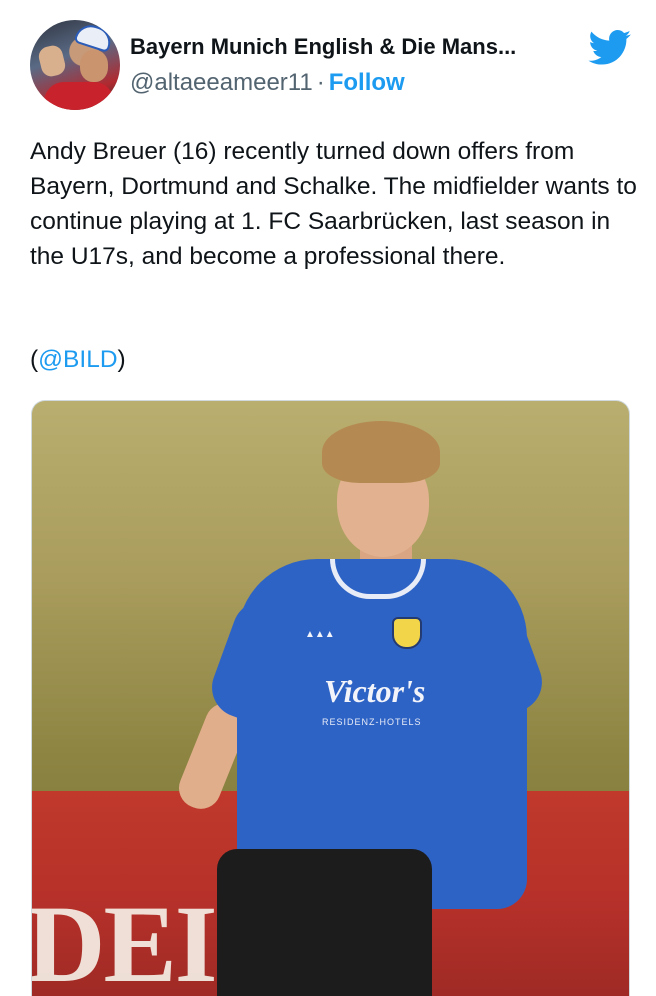  Describe the element at coordinates (324, 922) in the screenshot. I see `player-shorts` at that location.